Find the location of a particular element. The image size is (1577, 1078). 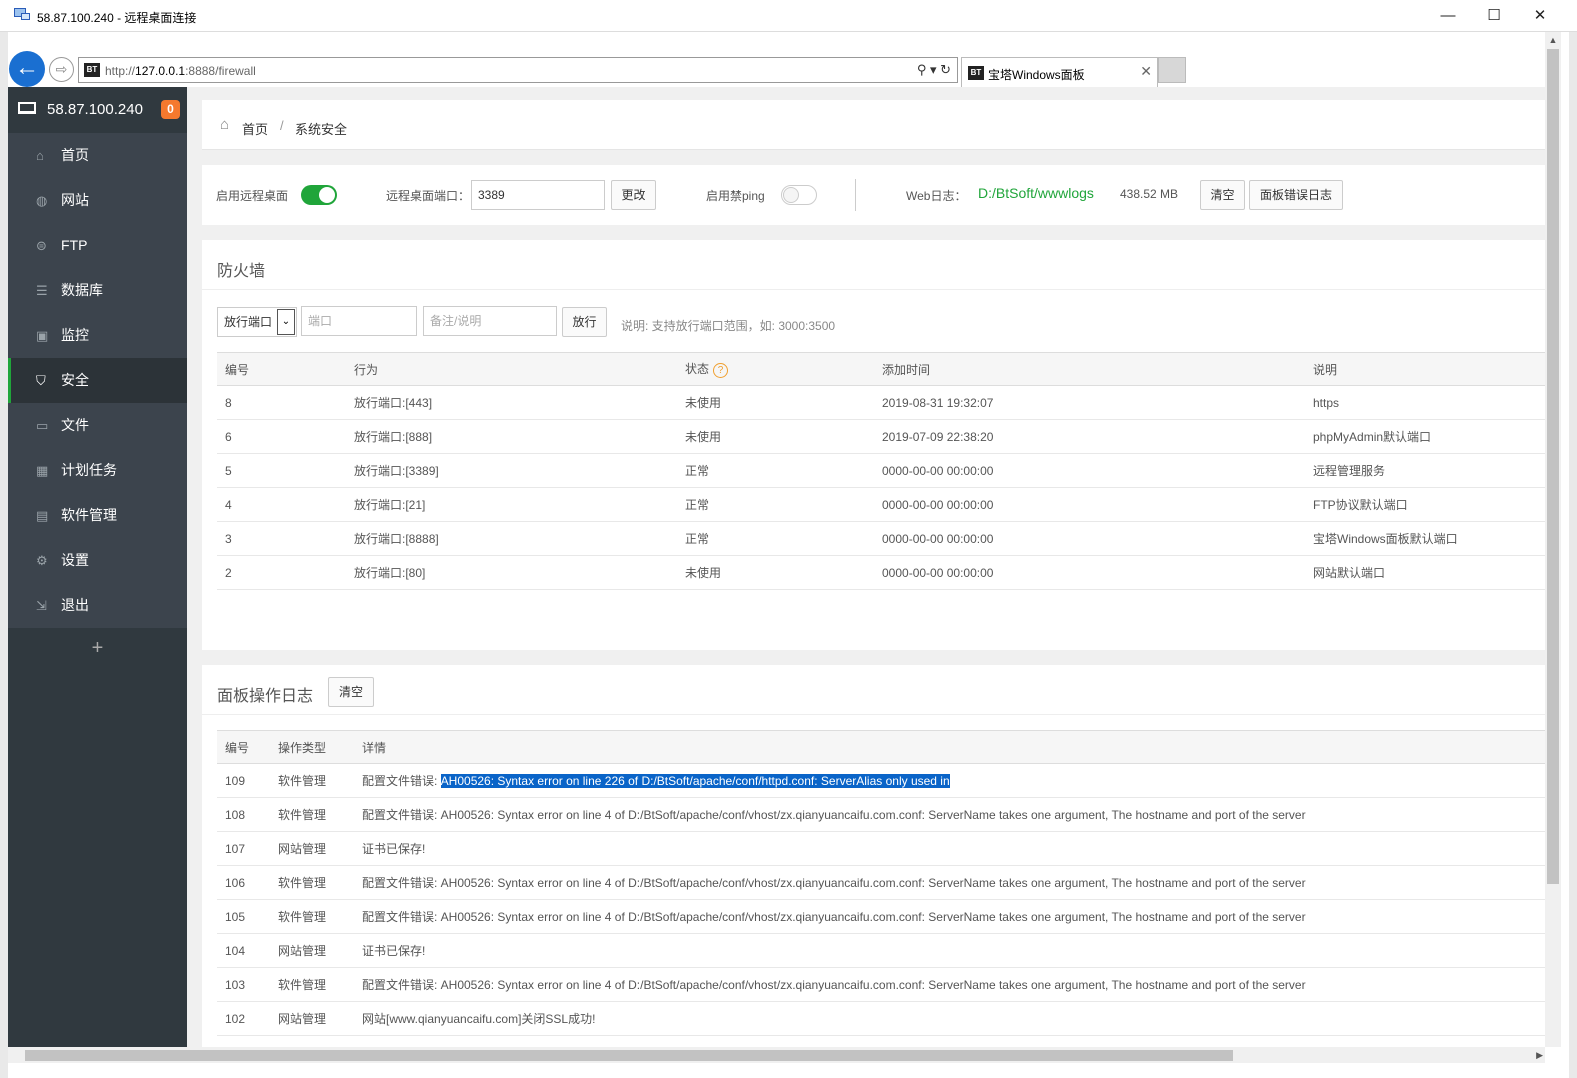

cell-note: 网站默认端口 is located at coordinates (1425, 572).